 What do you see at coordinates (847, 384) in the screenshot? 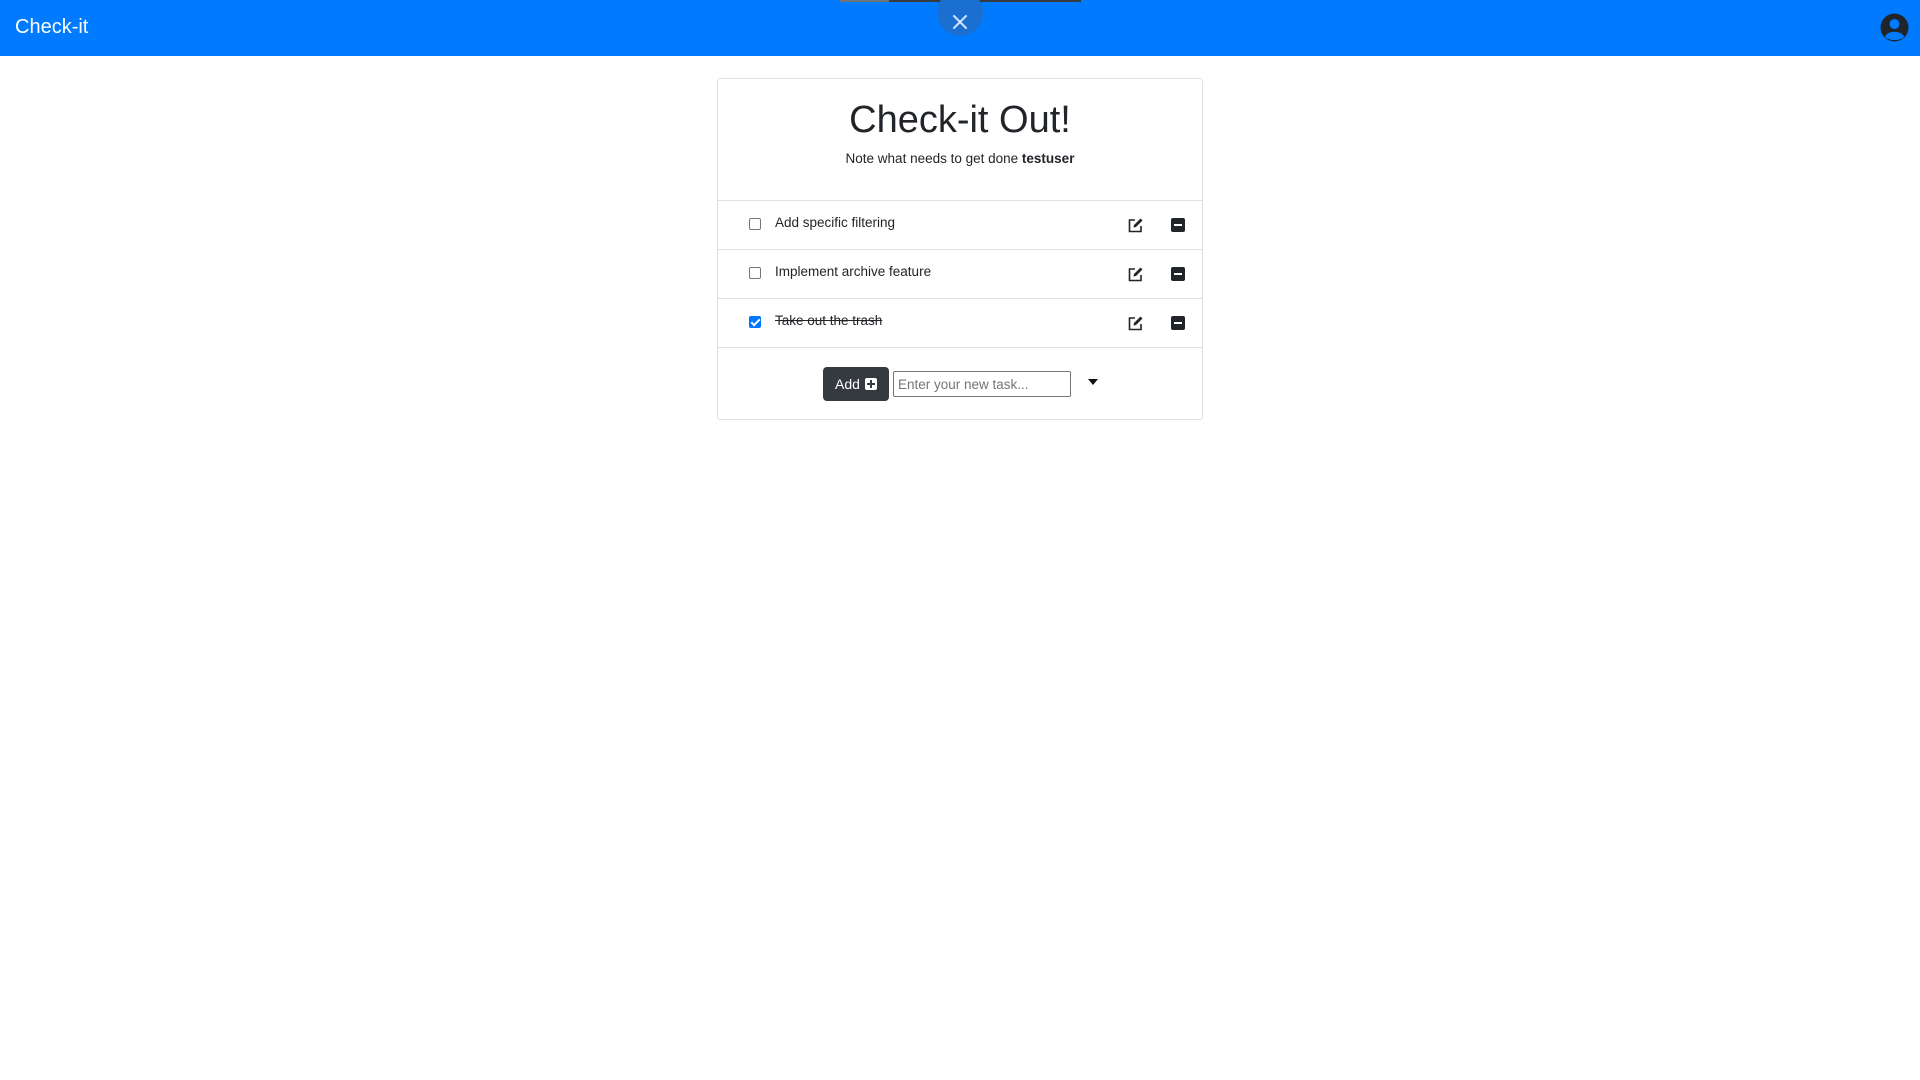
I see `add-button-label: Add` at bounding box center [847, 384].